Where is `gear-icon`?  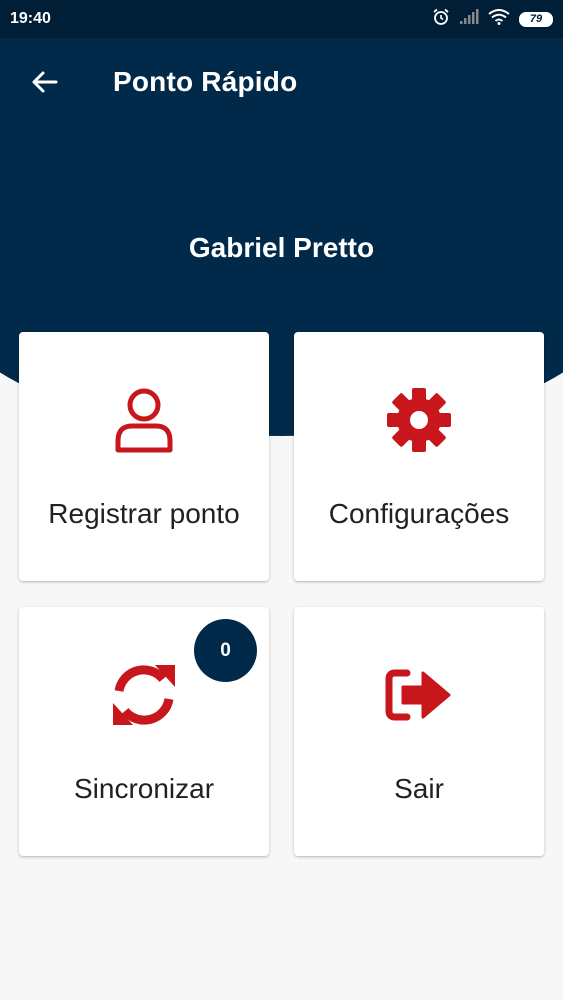
gear-icon is located at coordinates (419, 420).